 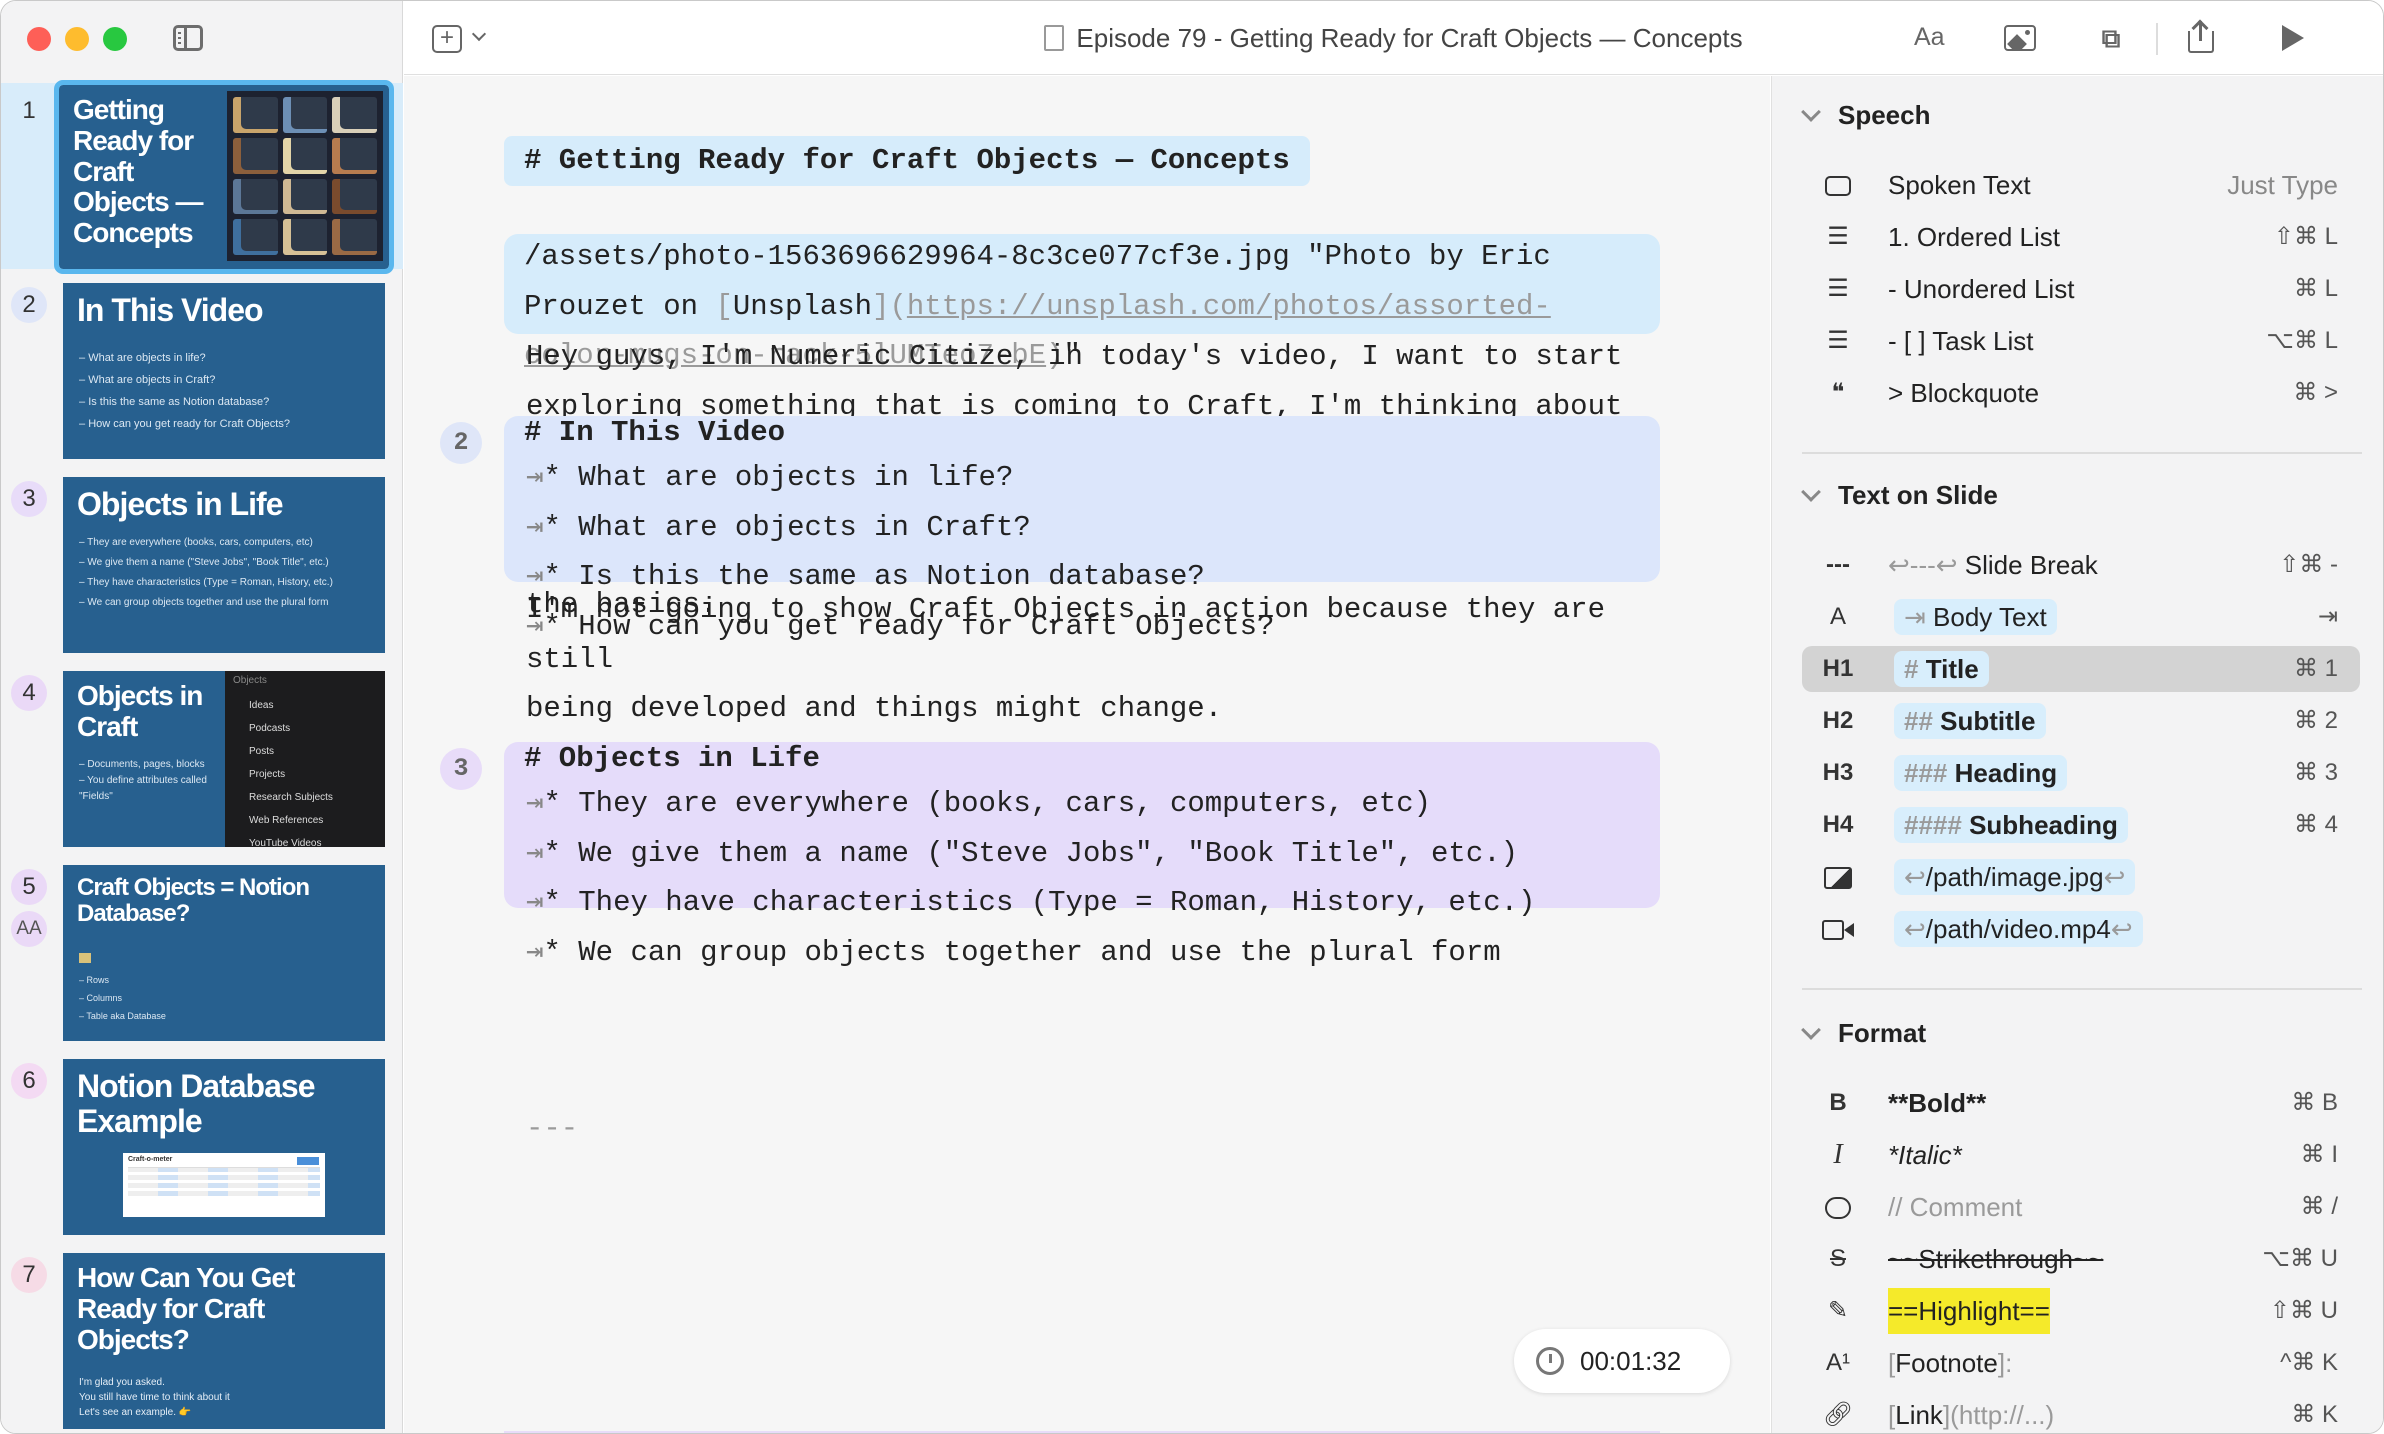 I want to click on row-task-list: ☰ - [ ] Task List ⌥⌘ L, so click(x=2092, y=341).